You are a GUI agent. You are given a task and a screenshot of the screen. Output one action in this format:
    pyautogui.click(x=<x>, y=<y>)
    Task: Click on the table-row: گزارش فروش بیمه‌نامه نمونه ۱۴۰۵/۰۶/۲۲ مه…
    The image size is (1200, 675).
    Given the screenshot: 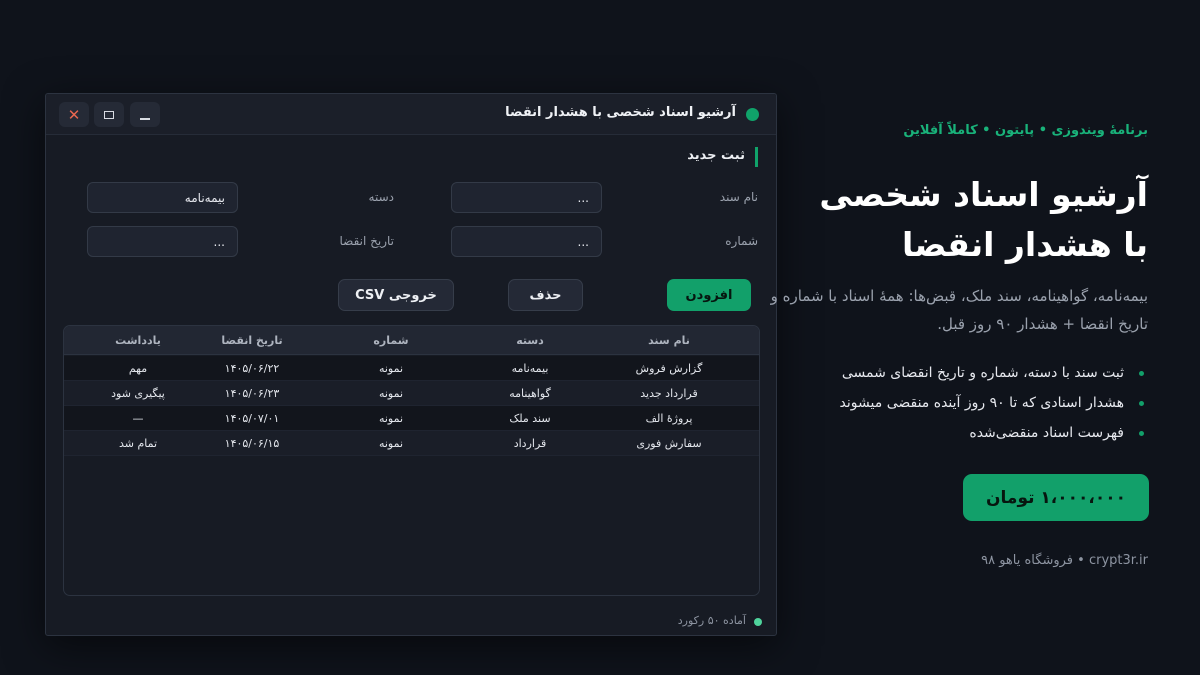 What is the action you would take?
    pyautogui.click(x=411, y=368)
    